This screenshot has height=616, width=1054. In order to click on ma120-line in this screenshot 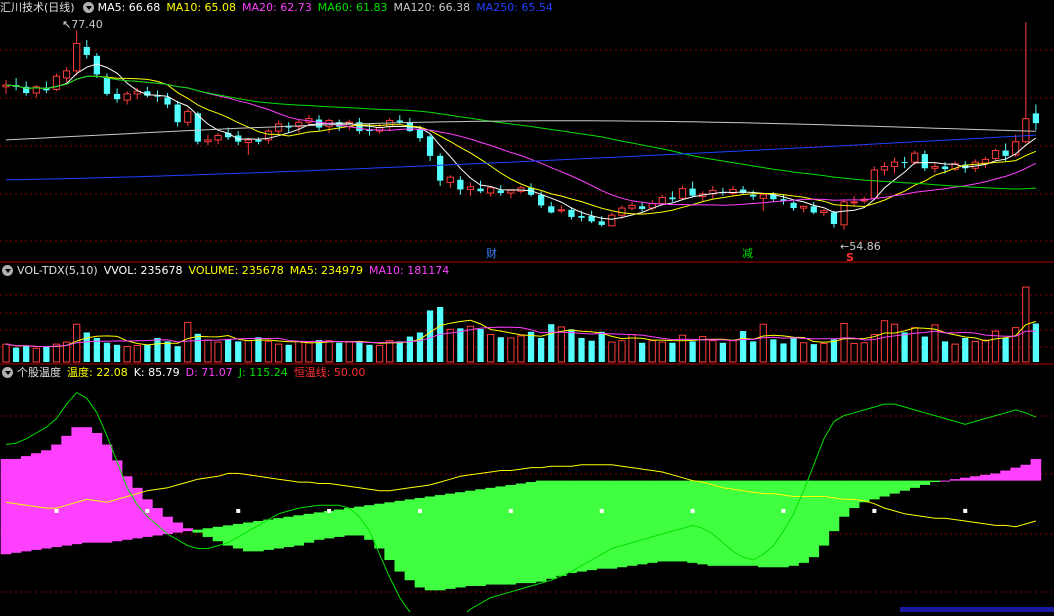, I will do `click(520, 130)`.